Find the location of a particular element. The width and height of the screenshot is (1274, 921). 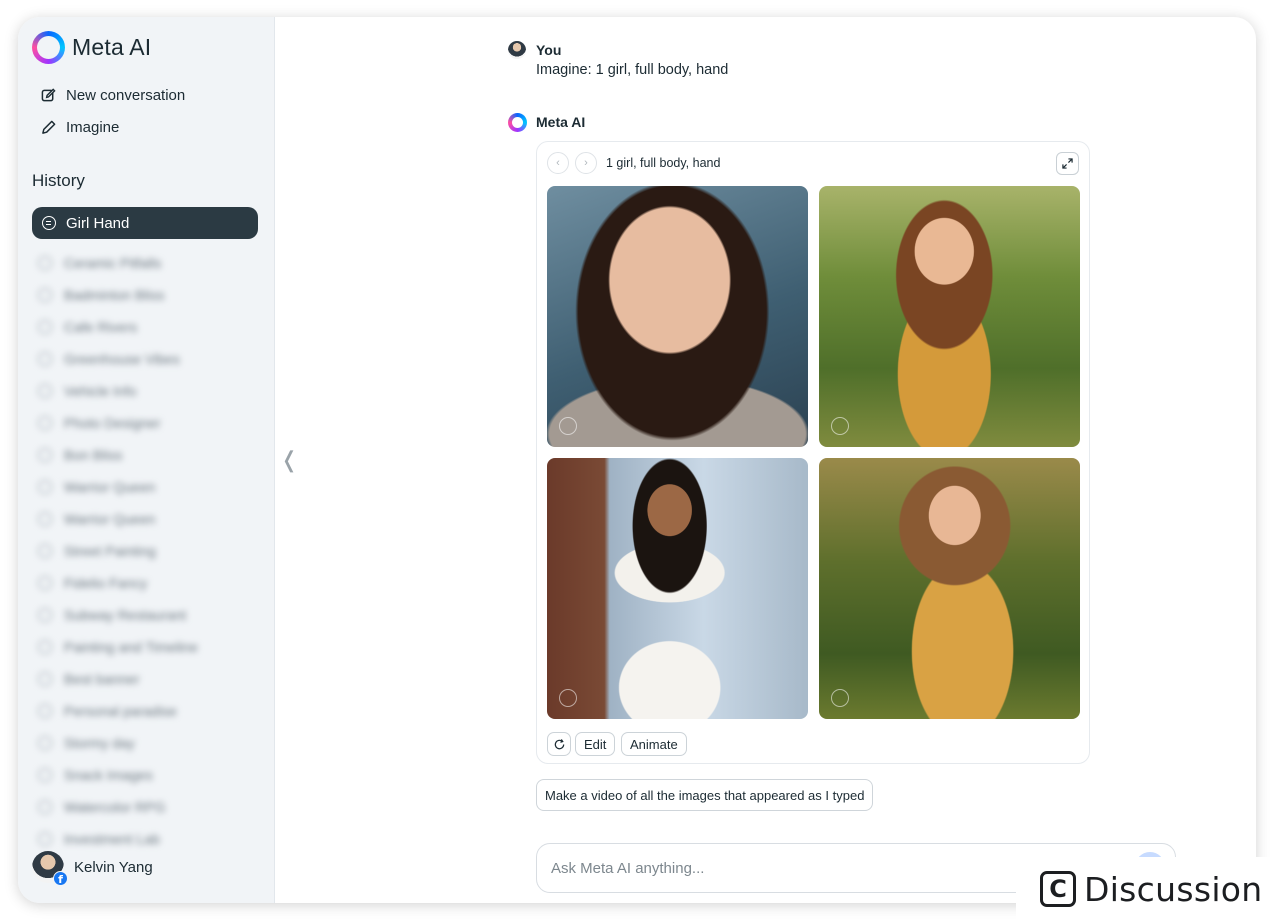

new-conversation-label: New conversation is located at coordinates (126, 95).